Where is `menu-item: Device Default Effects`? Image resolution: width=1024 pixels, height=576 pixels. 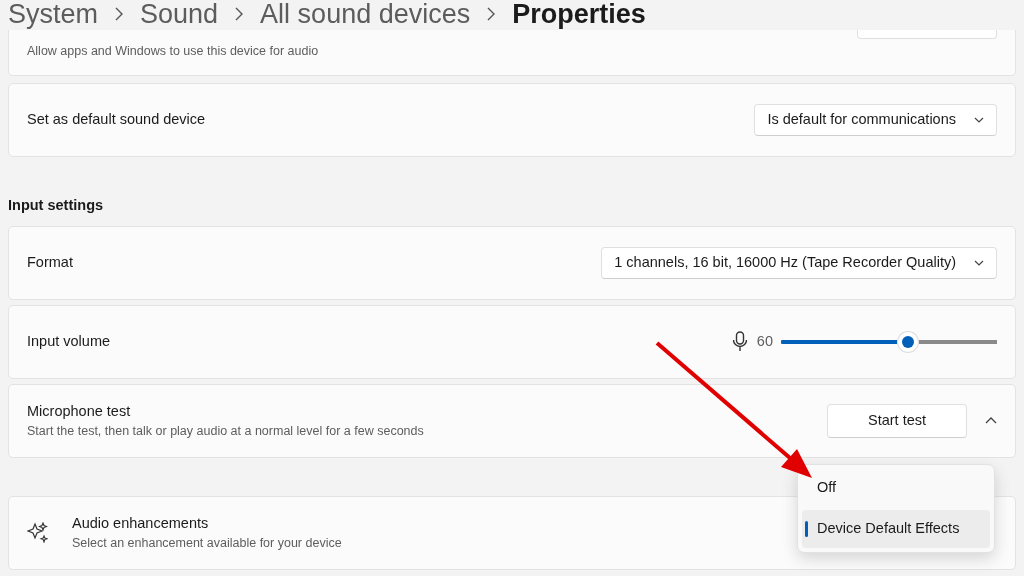
menu-item: Device Default Effects is located at coordinates (896, 529).